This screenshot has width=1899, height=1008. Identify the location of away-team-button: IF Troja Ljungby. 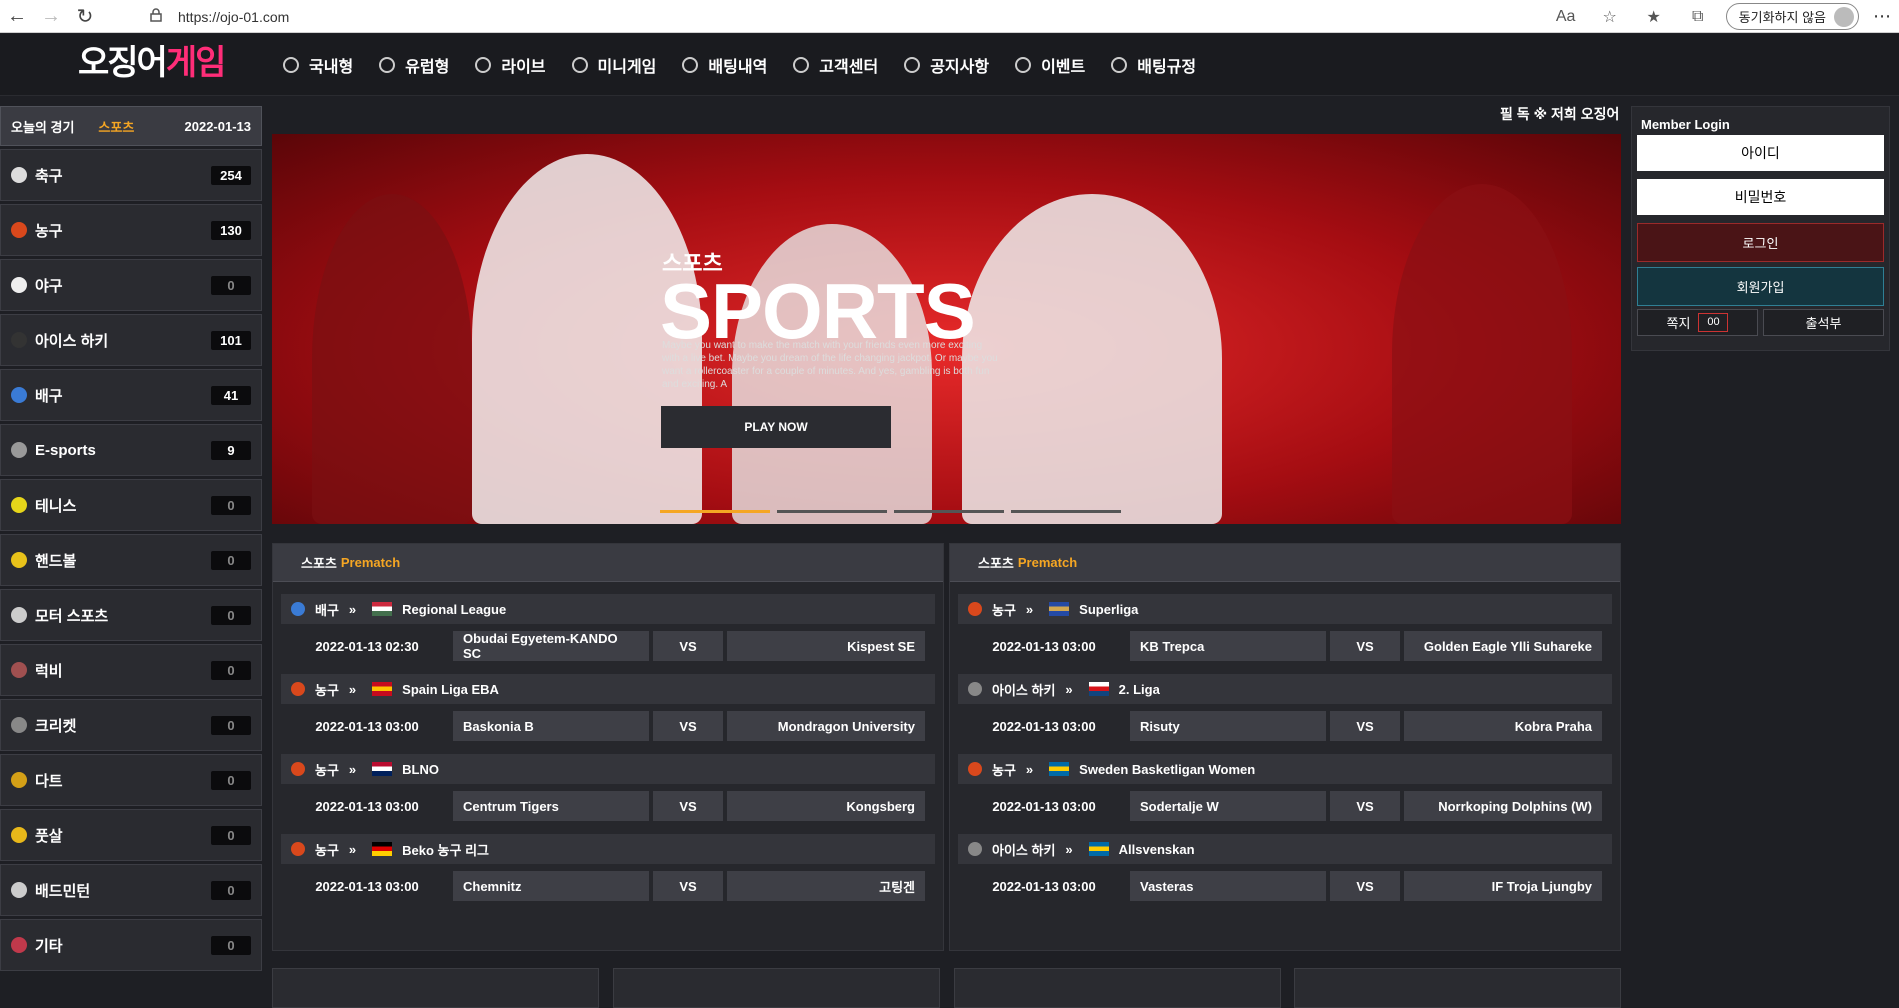
(1503, 886).